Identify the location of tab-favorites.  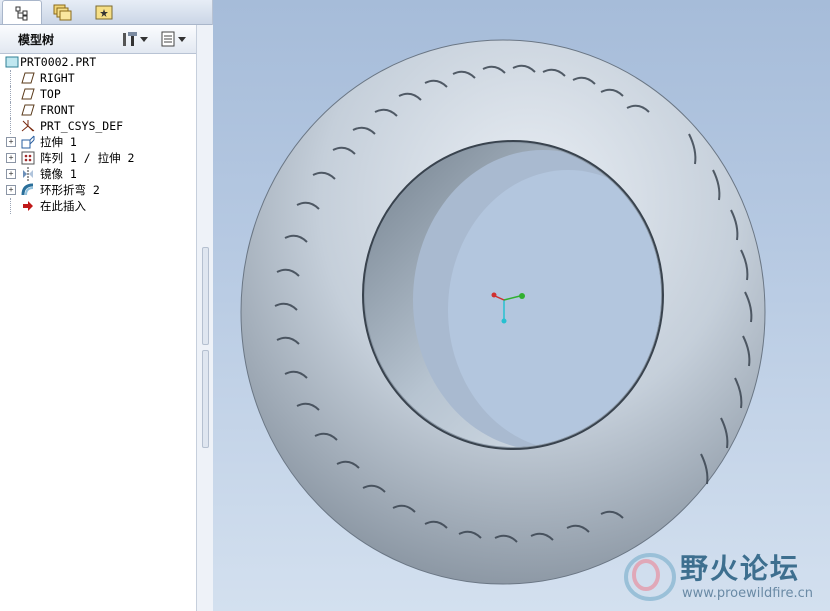
(104, 11).